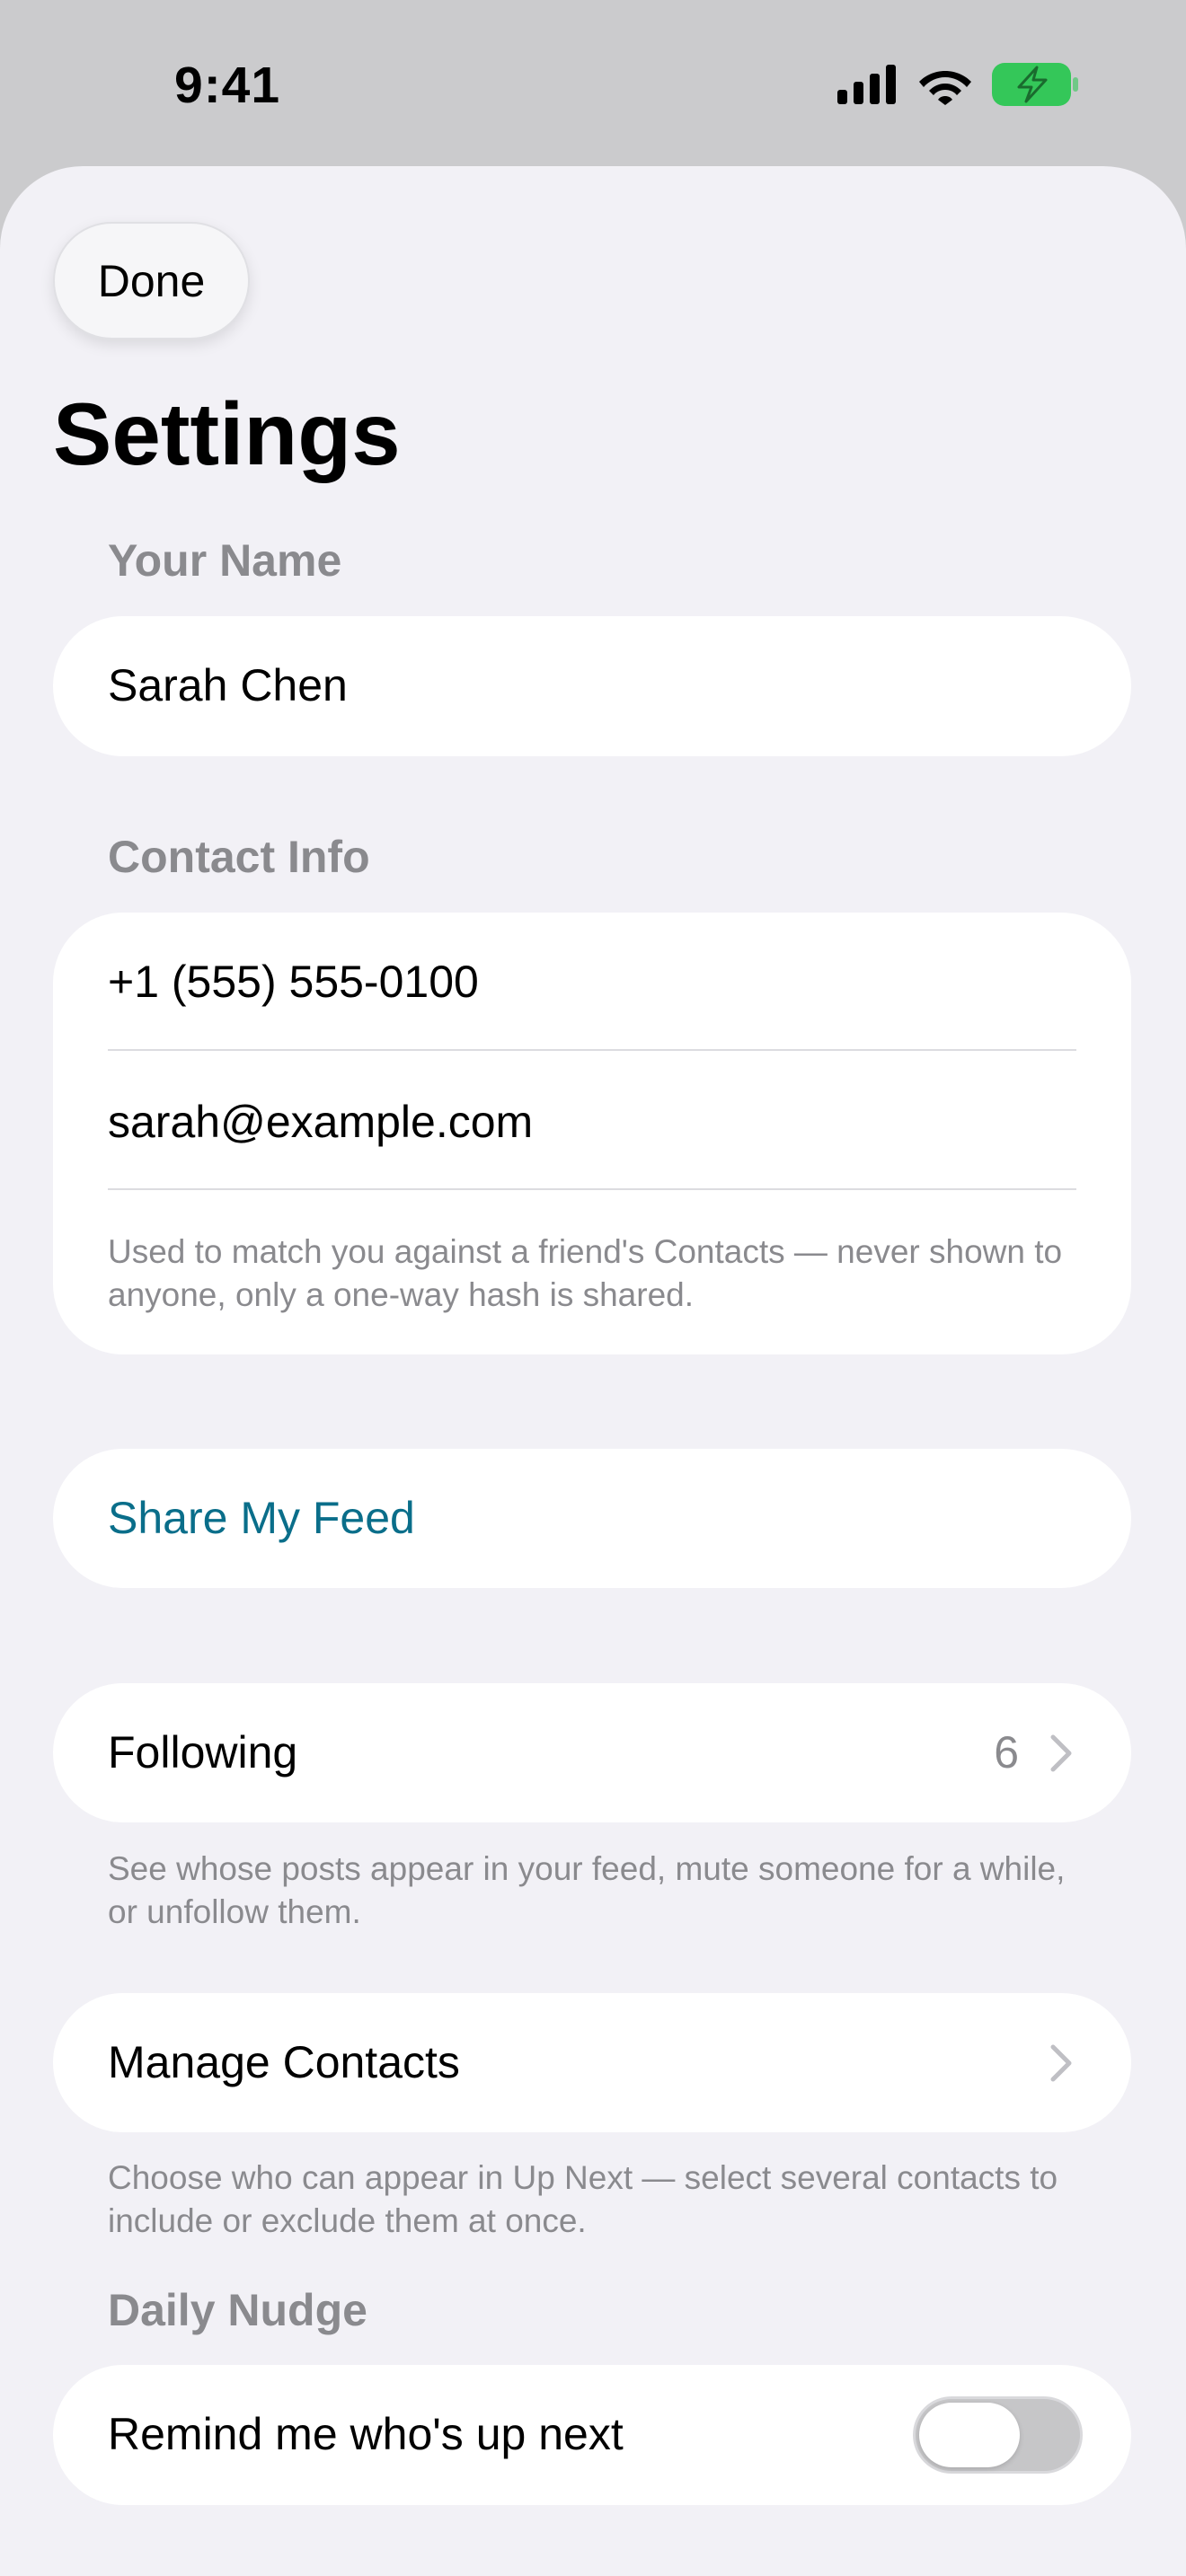 The width and height of the screenshot is (1186, 2576). I want to click on manage-contacts-row: Manage Contacts, so click(592, 2062).